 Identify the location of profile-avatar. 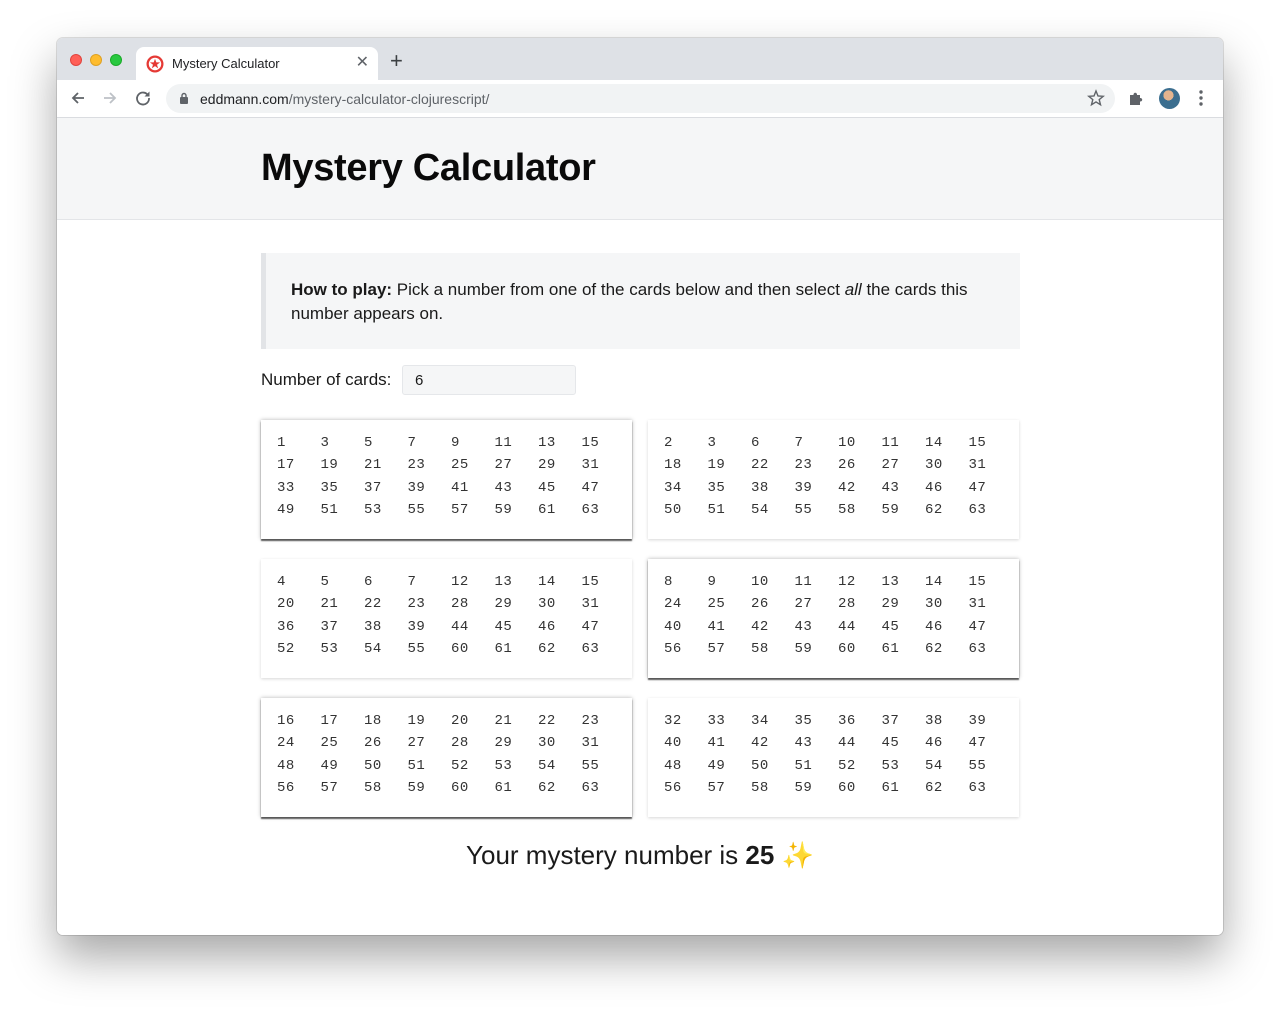
(1169, 98).